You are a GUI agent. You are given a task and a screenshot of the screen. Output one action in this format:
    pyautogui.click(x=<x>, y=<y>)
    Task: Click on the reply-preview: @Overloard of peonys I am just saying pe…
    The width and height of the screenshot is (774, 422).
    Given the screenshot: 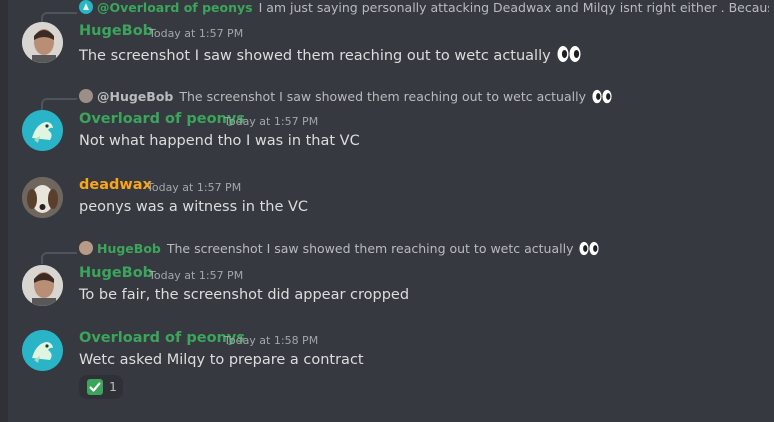 What is the action you would take?
    pyautogui.click(x=424, y=8)
    